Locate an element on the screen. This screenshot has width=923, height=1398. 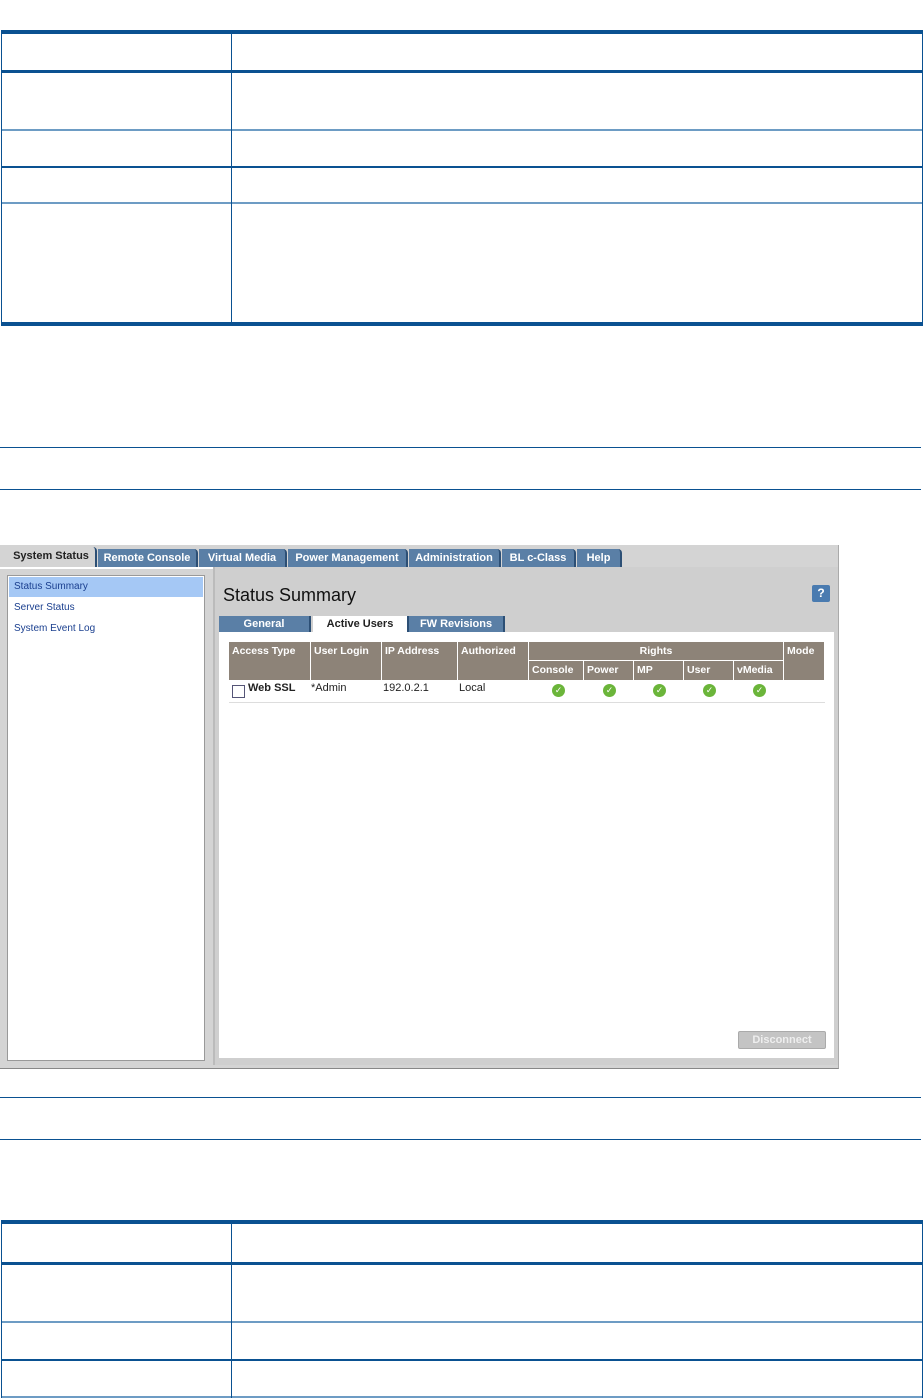
tab-help: Help is located at coordinates (599, 558).